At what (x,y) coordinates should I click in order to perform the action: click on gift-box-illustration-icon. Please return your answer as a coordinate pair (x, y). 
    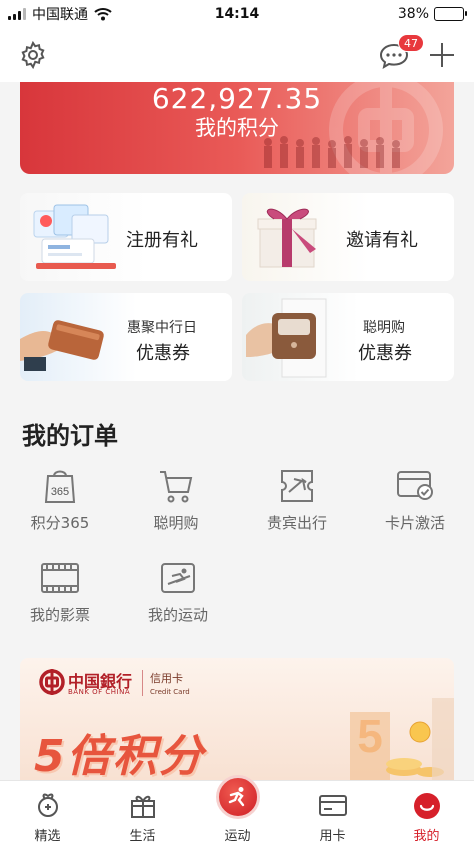
    Looking at the image, I should click on (287, 238).